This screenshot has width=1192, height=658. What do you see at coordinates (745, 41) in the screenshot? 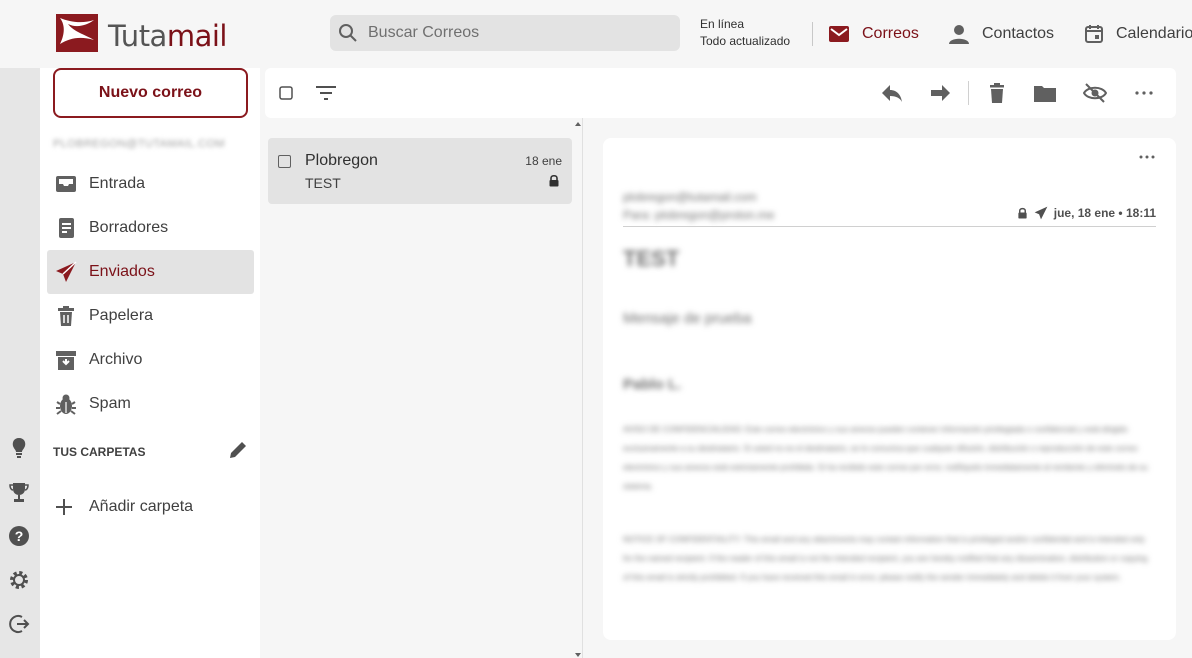
I see `status-updated: Todo actualizado` at bounding box center [745, 41].